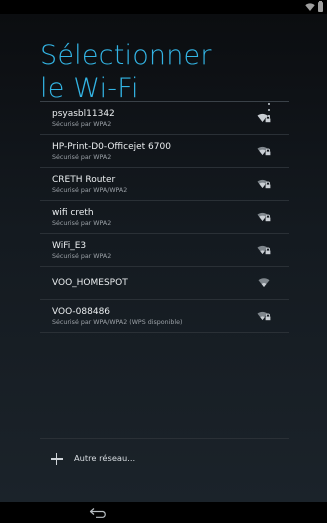 This screenshot has height=523, width=327. What do you see at coordinates (81, 312) in the screenshot?
I see `network-ssid: VOO-088486` at bounding box center [81, 312].